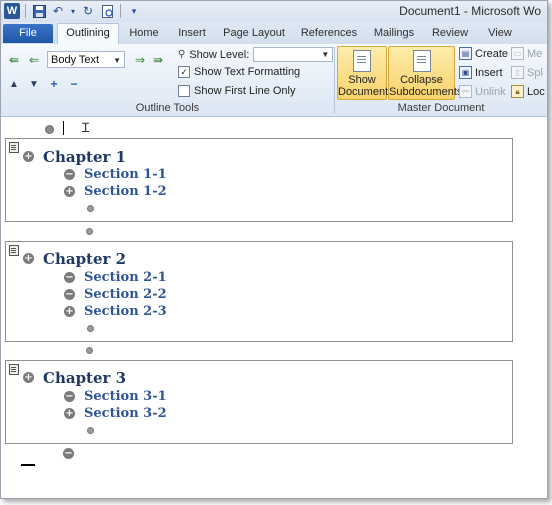 This screenshot has height=505, width=552. What do you see at coordinates (88, 11) in the screenshot?
I see `redo-icon: ↻` at bounding box center [88, 11].